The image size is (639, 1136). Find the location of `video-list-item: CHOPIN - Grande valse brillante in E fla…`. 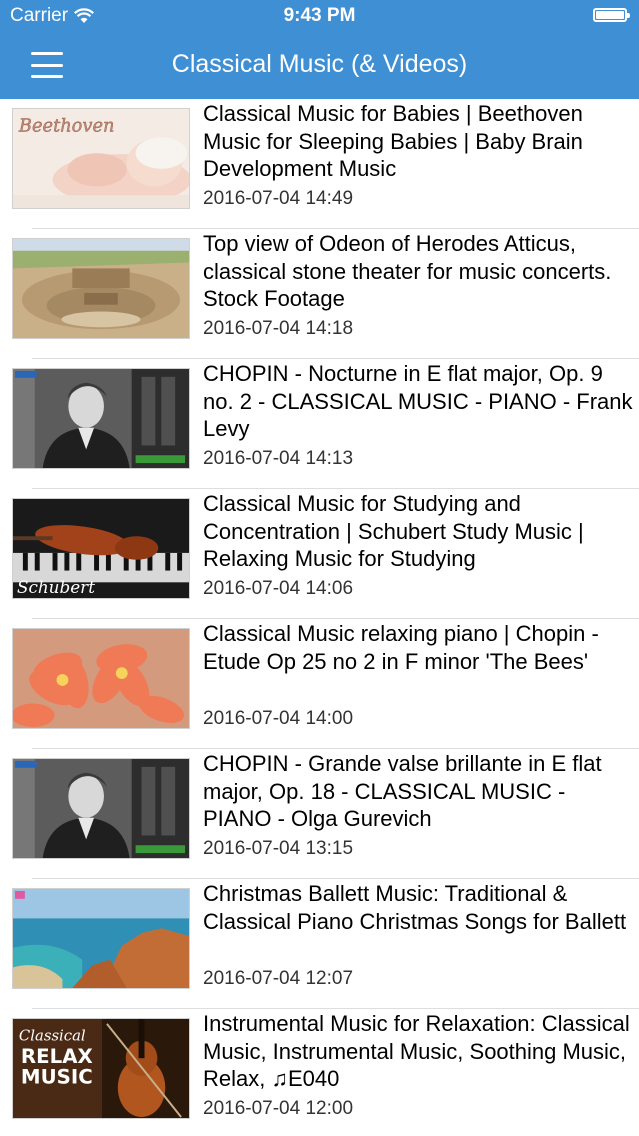

video-list-item: CHOPIN - Grande valse brillante in E fla… is located at coordinates (319, 814).